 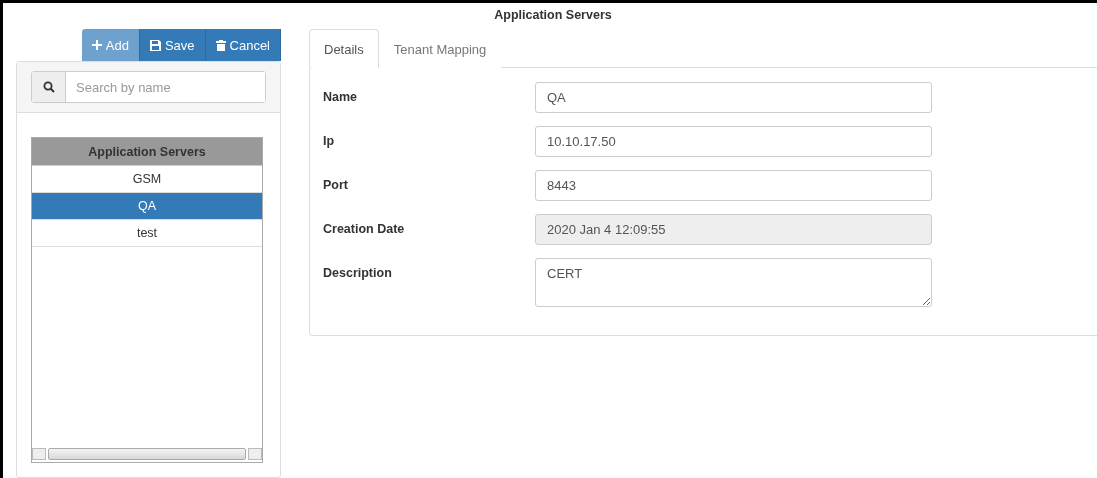 What do you see at coordinates (172, 45) in the screenshot?
I see `save-button: Save` at bounding box center [172, 45].